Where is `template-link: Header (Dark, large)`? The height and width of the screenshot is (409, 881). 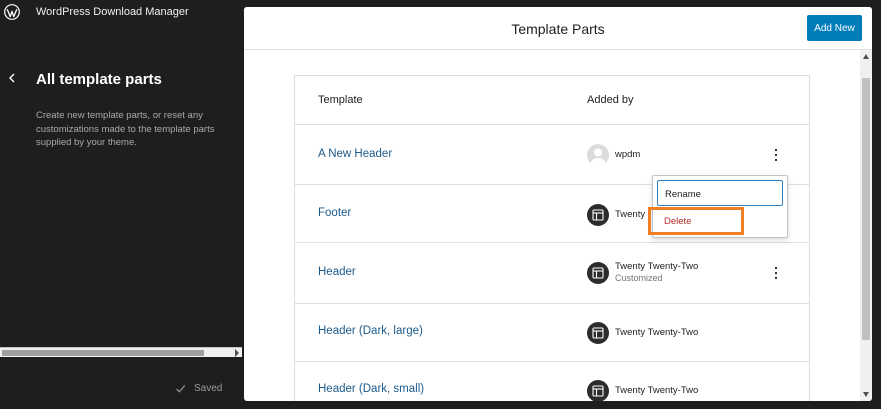
template-link: Header (Dark, large) is located at coordinates (370, 331).